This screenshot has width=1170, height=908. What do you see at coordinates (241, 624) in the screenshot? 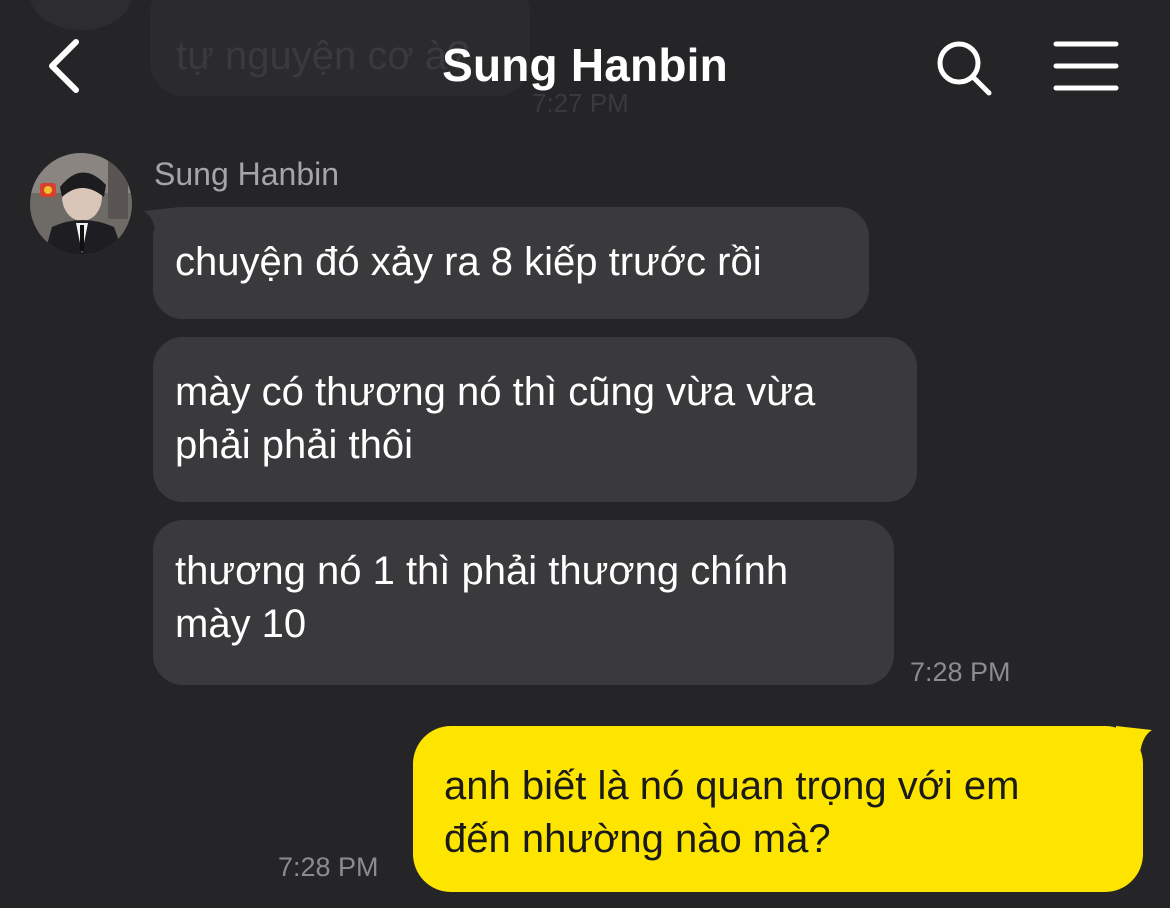
I see `message-line: mày 10` at bounding box center [241, 624].